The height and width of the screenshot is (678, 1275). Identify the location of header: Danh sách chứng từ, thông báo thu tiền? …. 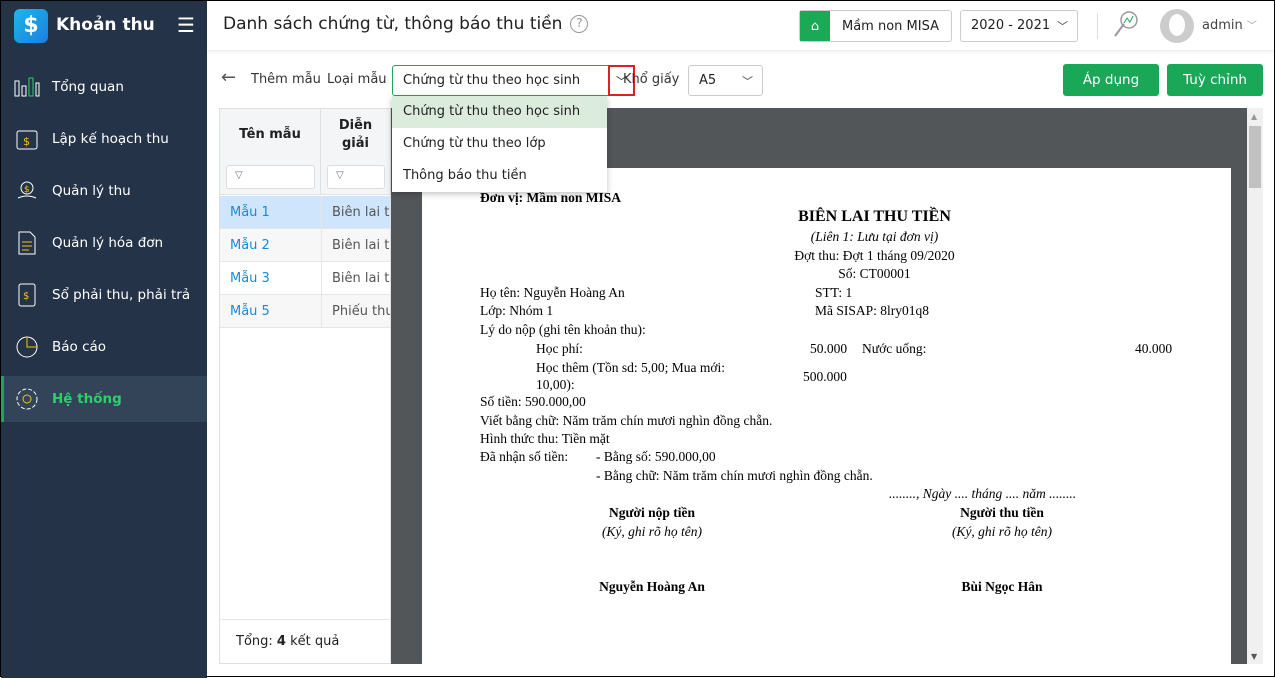
(740, 26).